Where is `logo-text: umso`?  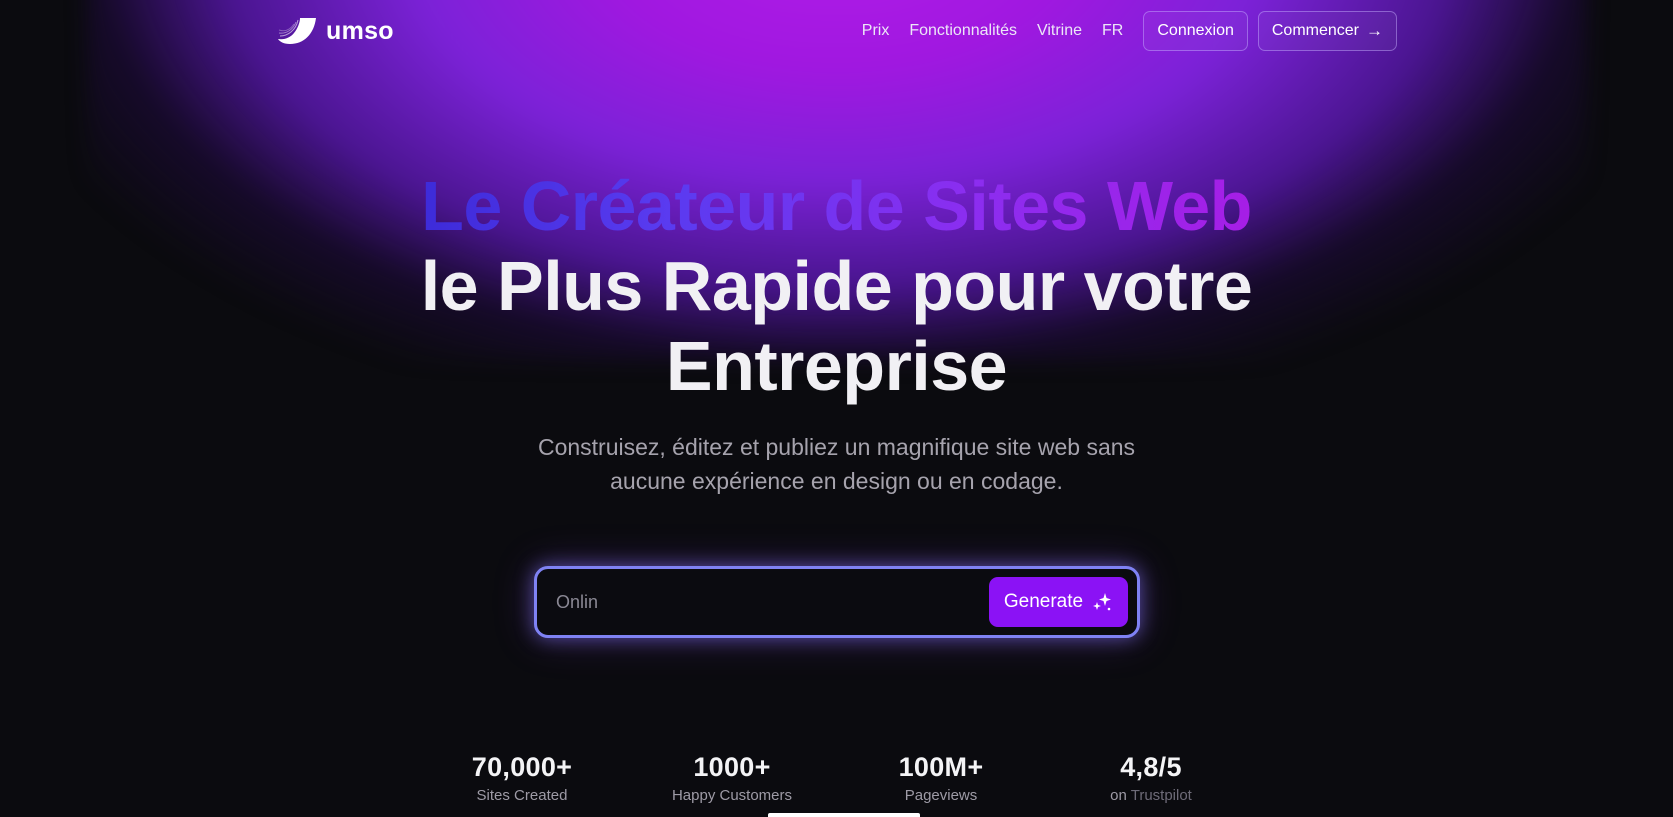
logo-text: umso is located at coordinates (360, 30).